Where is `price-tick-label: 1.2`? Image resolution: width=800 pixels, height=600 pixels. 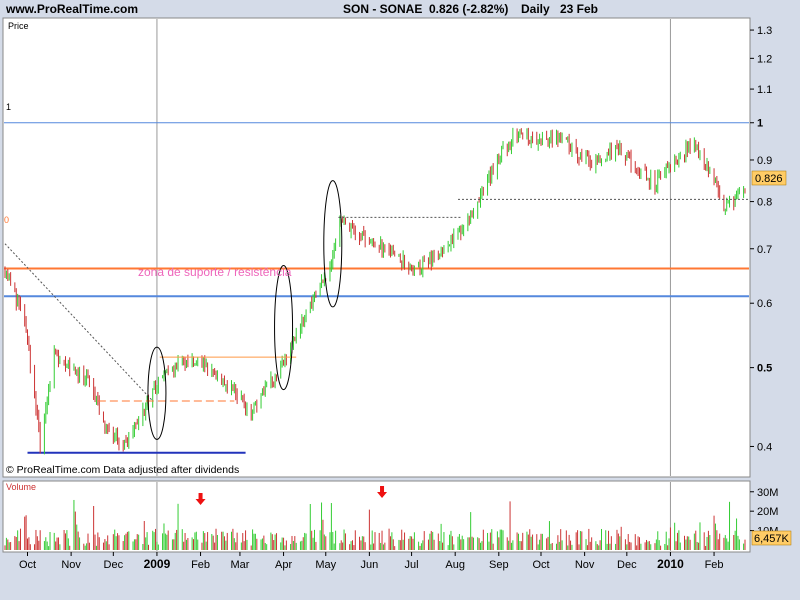
price-tick-label: 1.2 is located at coordinates (764, 59).